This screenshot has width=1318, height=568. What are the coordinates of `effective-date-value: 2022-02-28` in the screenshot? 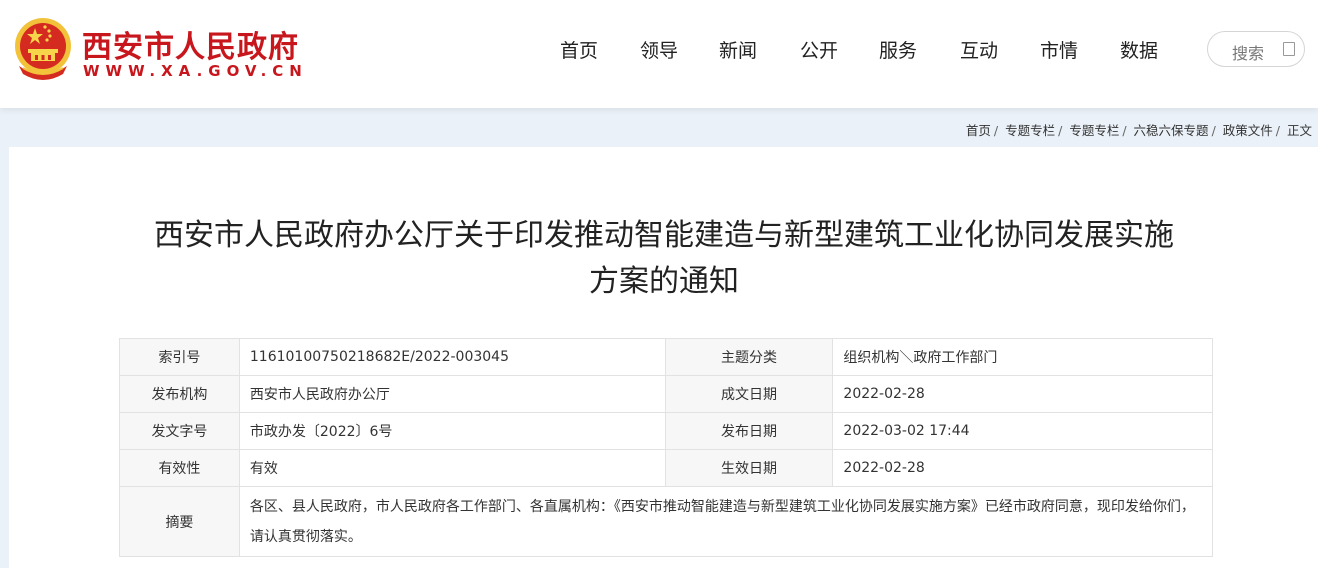 It's located at (1022, 468).